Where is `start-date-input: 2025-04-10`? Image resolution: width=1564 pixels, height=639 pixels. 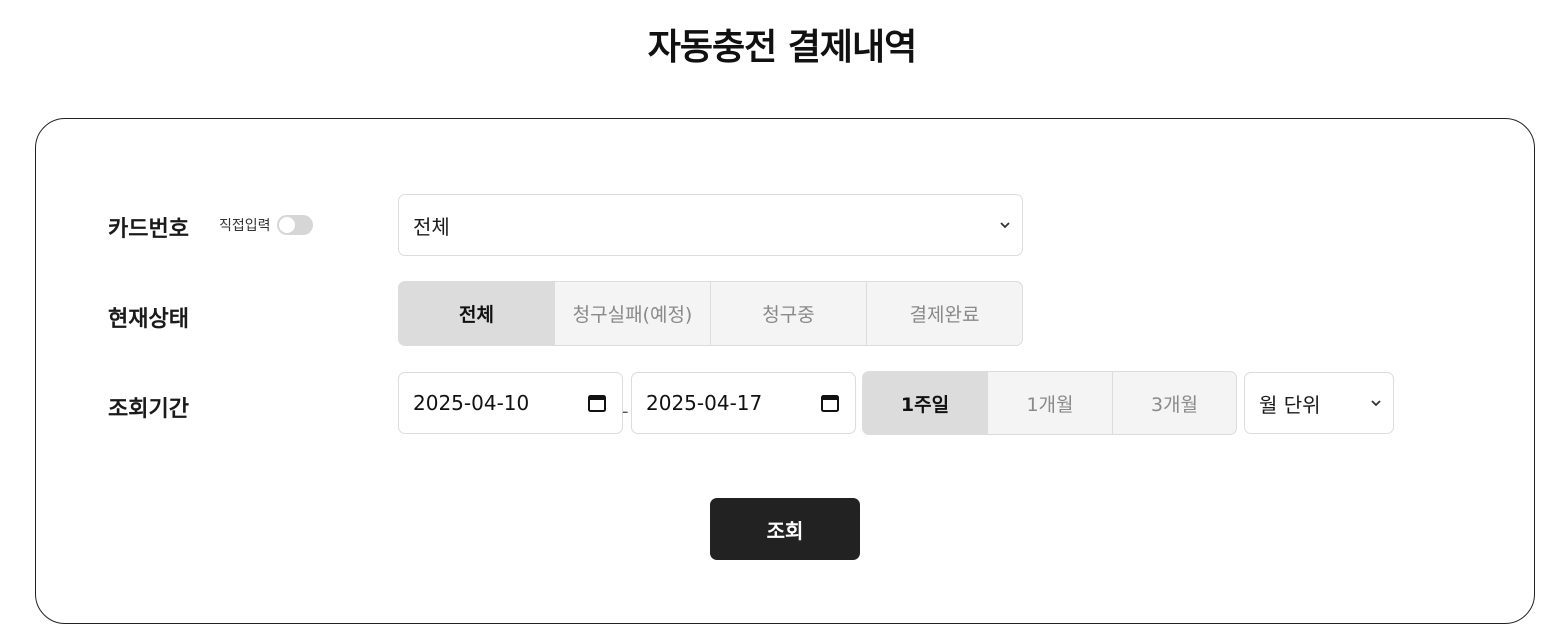
start-date-input: 2025-04-10 is located at coordinates (510, 403).